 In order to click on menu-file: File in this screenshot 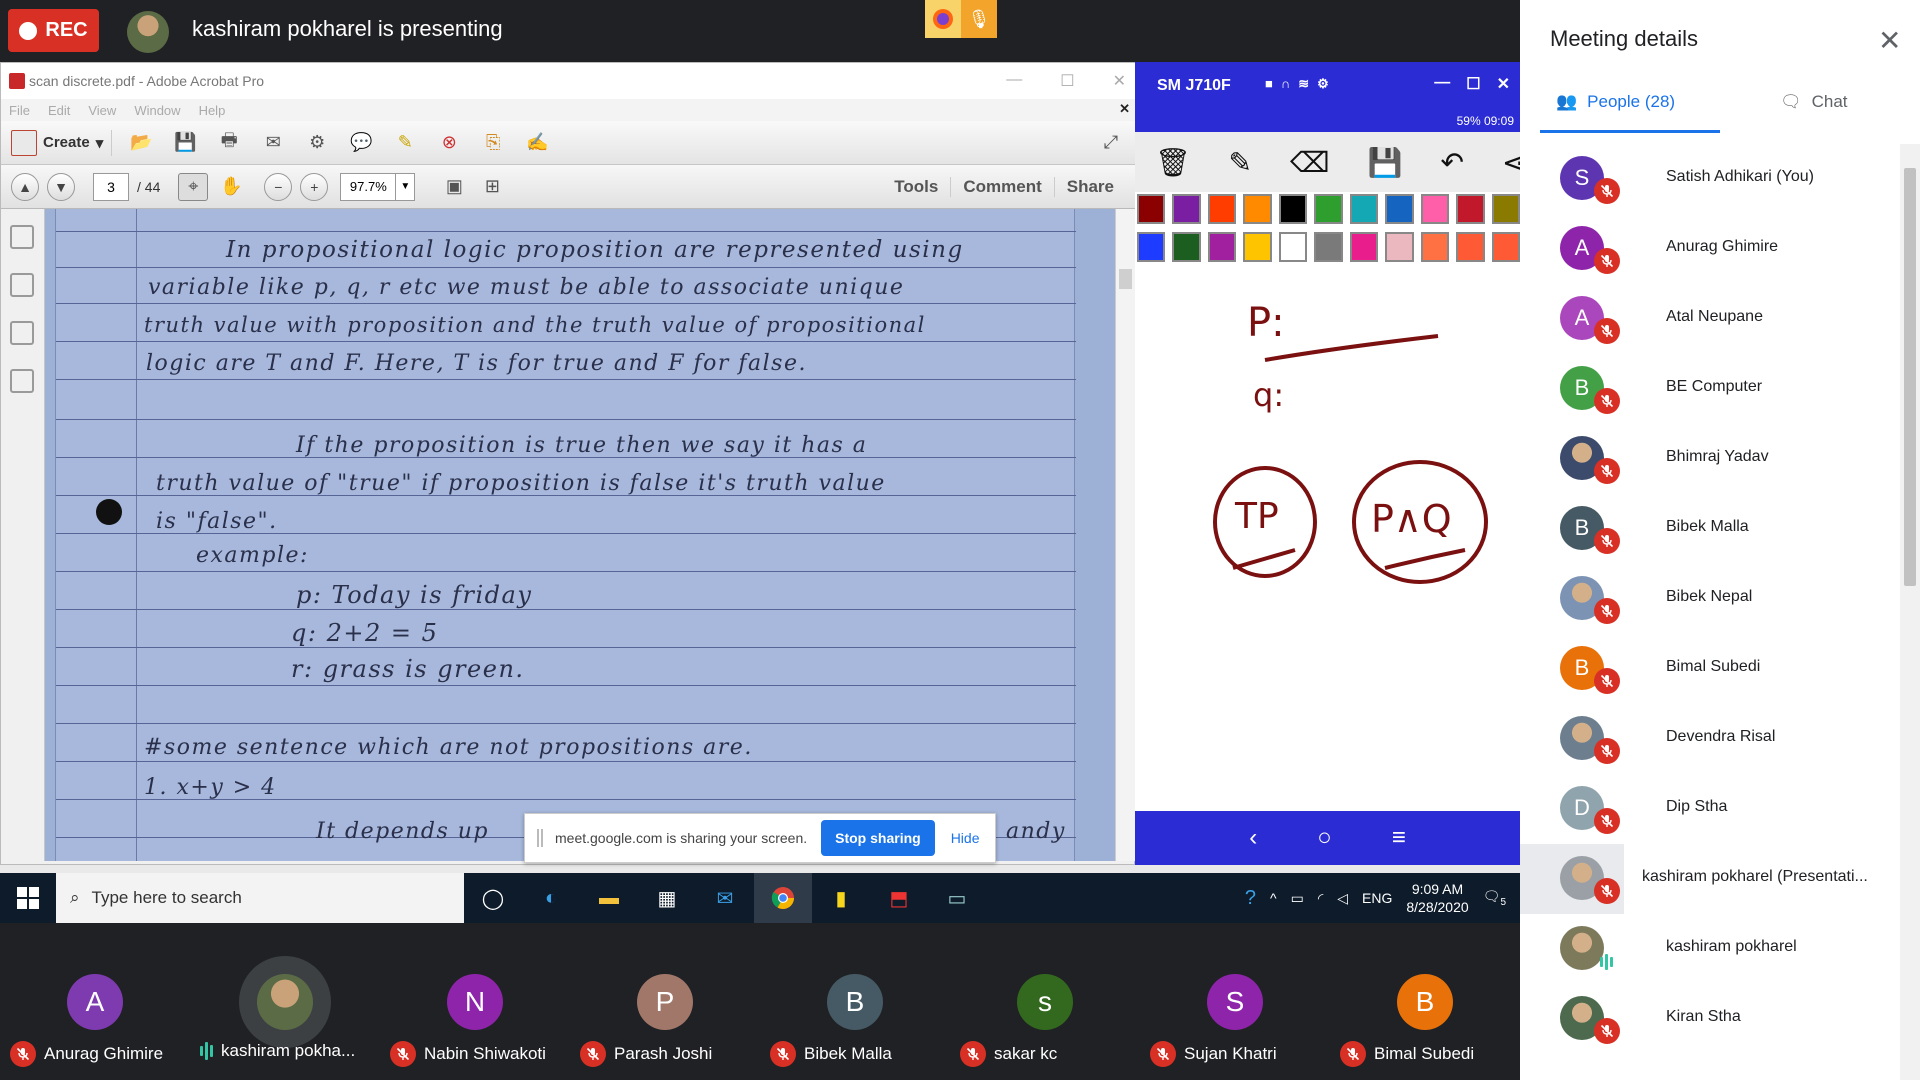, I will do `click(19, 110)`.